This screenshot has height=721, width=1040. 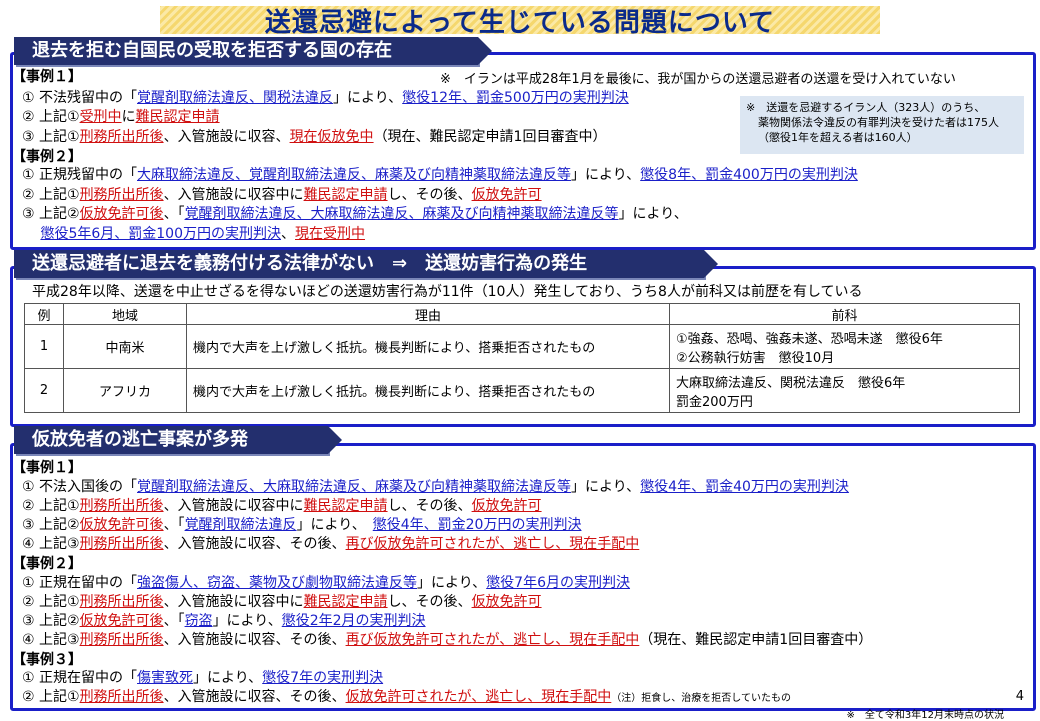 I want to click on col-header-record: 前科, so click(x=844, y=314).